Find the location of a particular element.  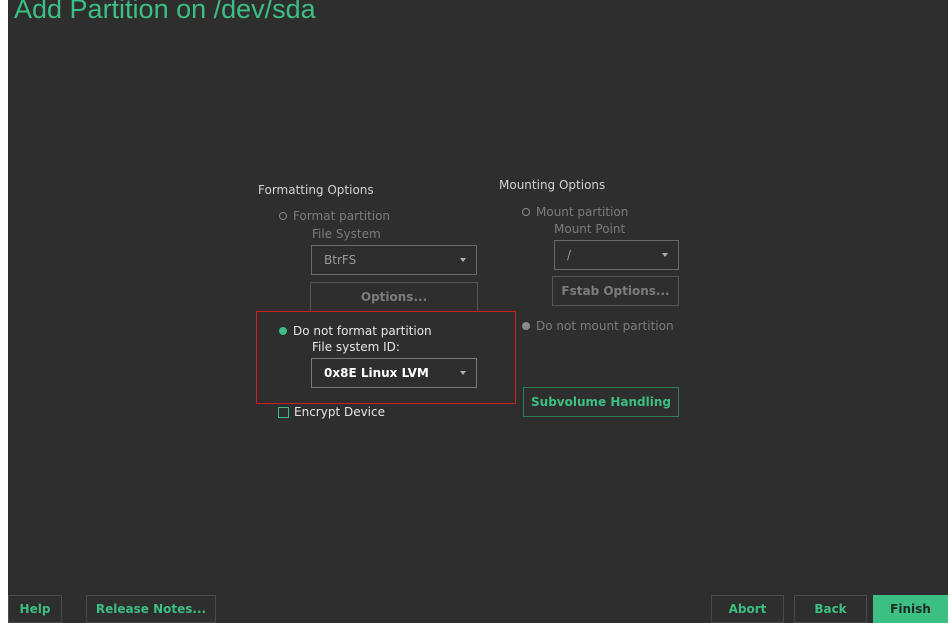

formatting-options-title: Formatting Options is located at coordinates (316, 190).